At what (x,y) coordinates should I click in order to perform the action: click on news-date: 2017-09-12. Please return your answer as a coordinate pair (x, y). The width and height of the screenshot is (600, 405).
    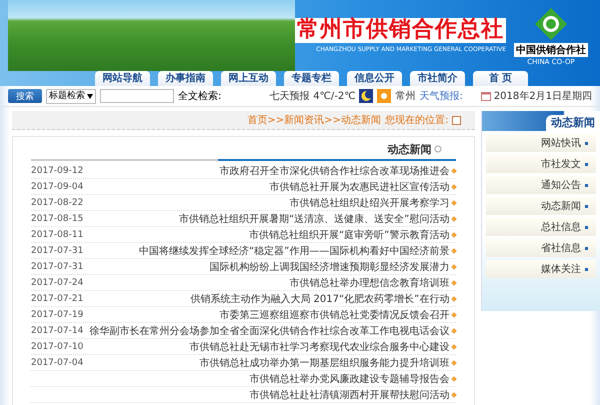
    Looking at the image, I should click on (57, 171).